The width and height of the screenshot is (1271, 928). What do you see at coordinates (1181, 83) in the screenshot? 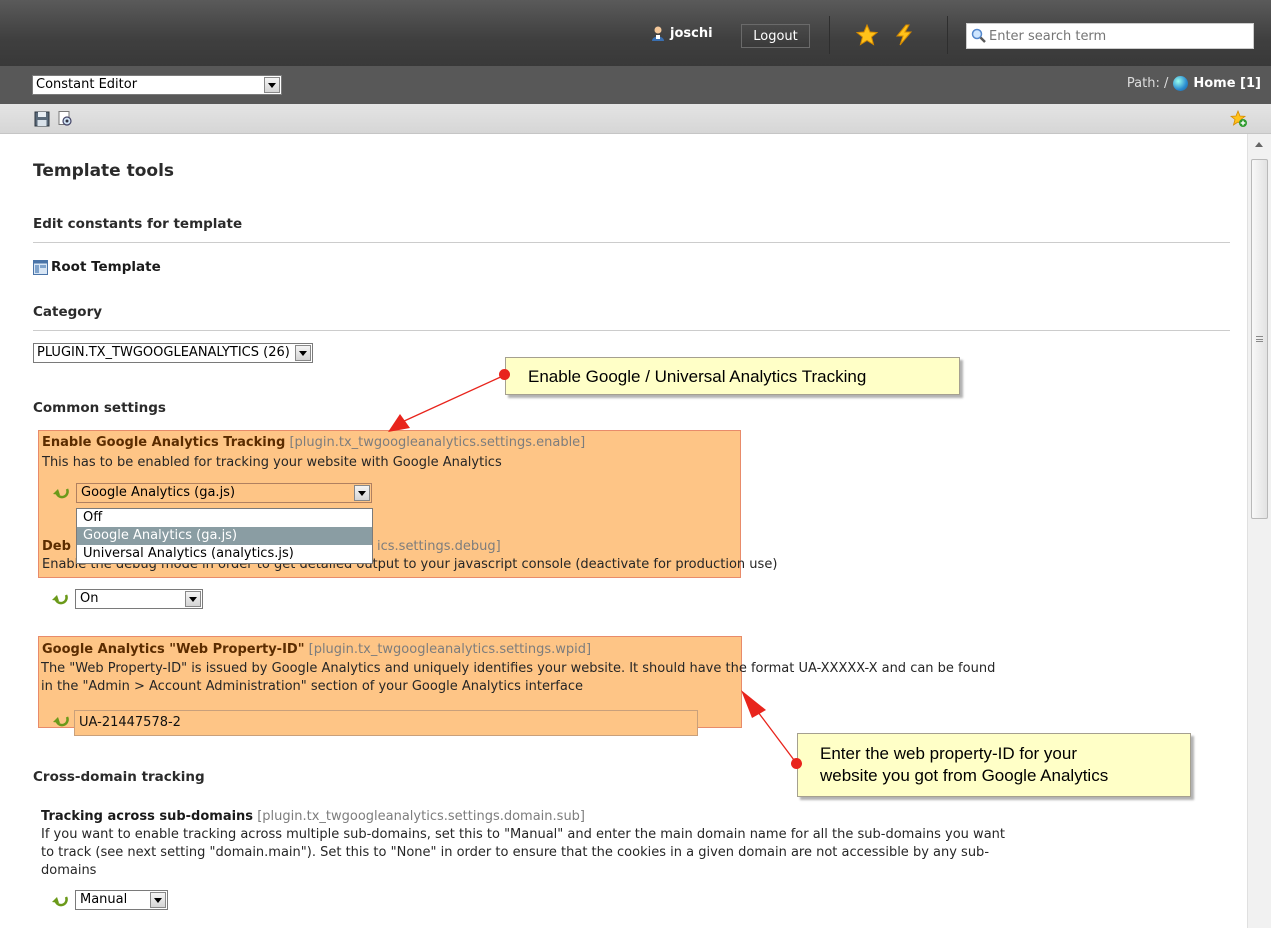
I see `globe-icon` at bounding box center [1181, 83].